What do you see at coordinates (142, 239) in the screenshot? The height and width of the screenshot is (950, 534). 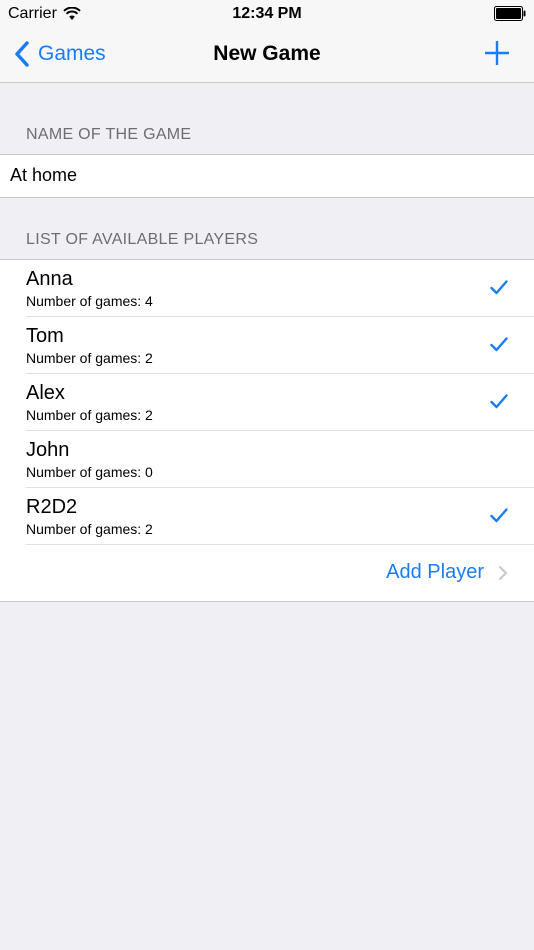 I see `section-header-players: LIST OF AVAILABLE PLAYERS` at bounding box center [142, 239].